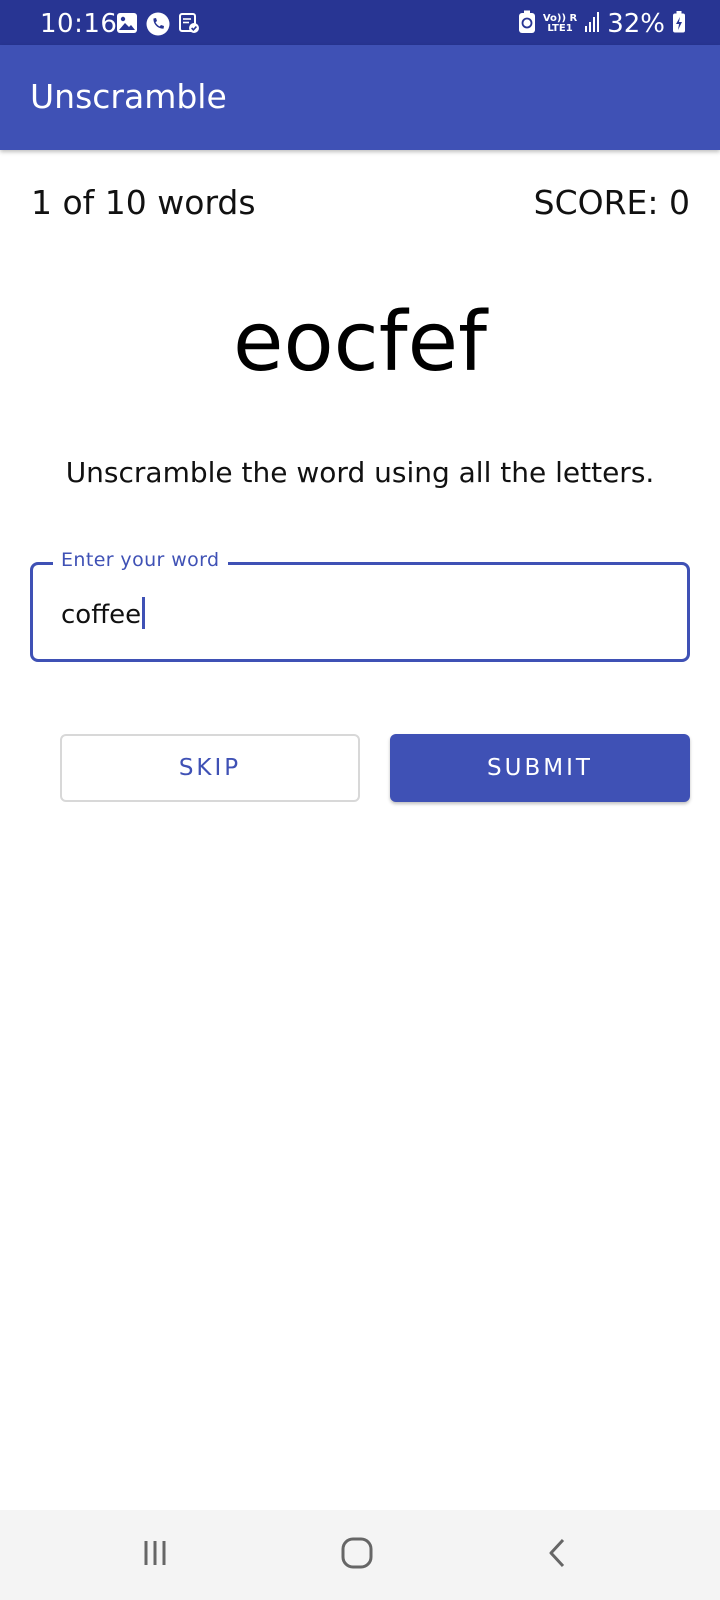 The width and height of the screenshot is (720, 1600). Describe the element at coordinates (679, 24) in the screenshot. I see `battery-charging-icon` at that location.